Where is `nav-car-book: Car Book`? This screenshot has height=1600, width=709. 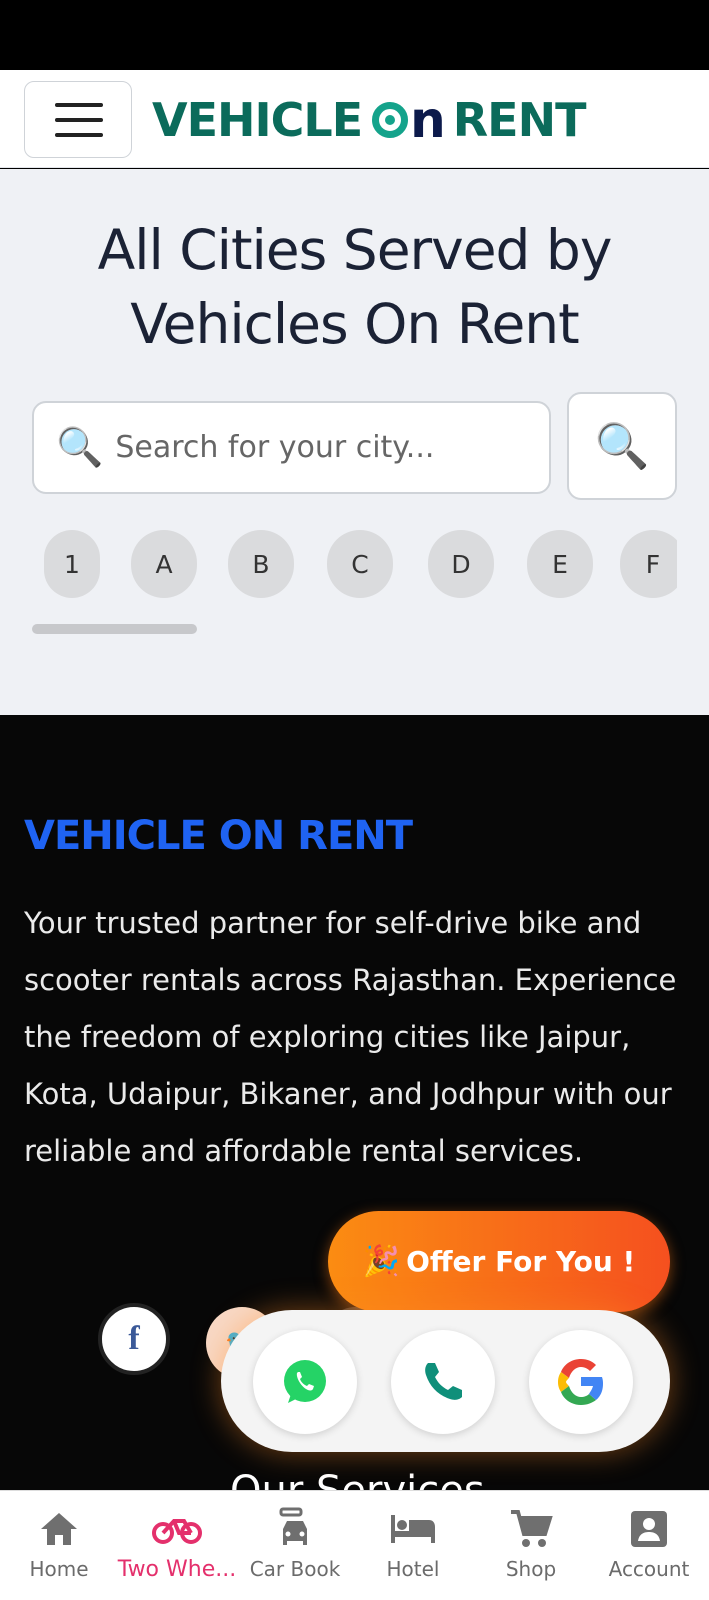
nav-car-book: Car Book is located at coordinates (295, 1545).